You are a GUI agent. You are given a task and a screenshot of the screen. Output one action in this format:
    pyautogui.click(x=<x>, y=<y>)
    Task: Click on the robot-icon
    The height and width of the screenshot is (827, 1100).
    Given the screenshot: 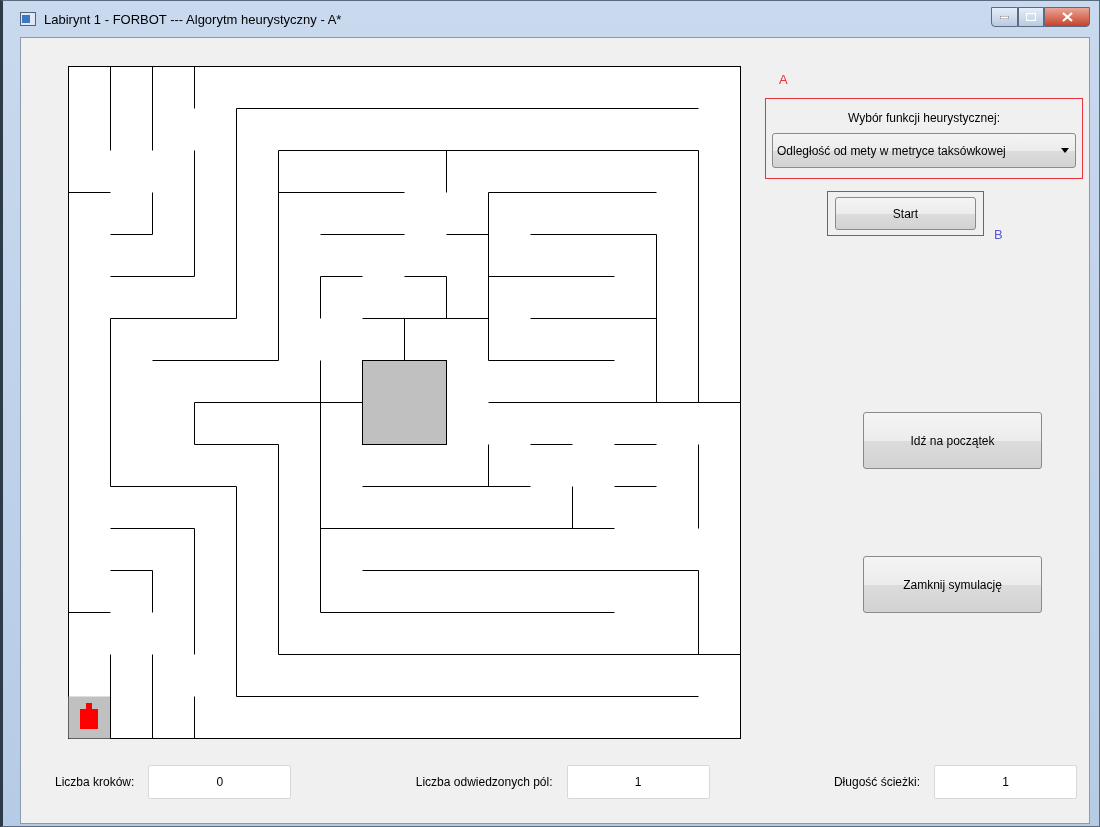 What is the action you would take?
    pyautogui.click(x=89, y=716)
    